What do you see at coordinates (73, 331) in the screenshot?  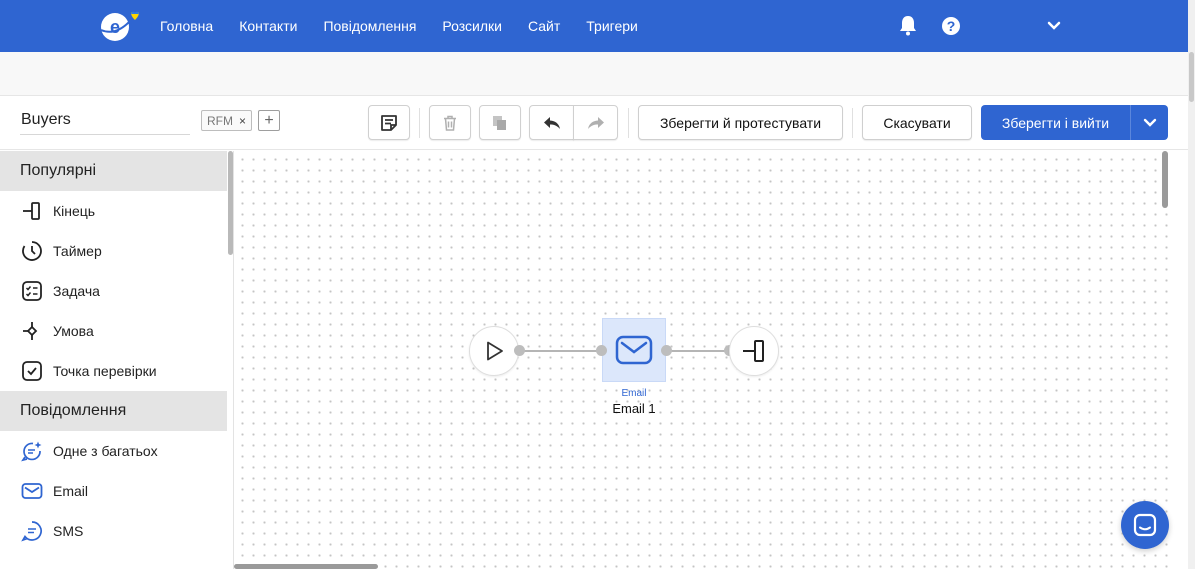 I see `palette-item-label: Умова` at bounding box center [73, 331].